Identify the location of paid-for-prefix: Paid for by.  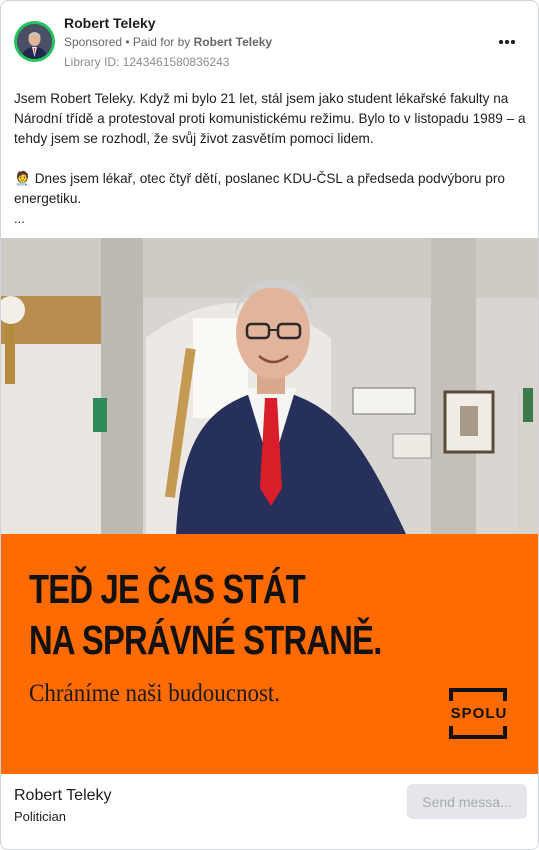
(163, 42).